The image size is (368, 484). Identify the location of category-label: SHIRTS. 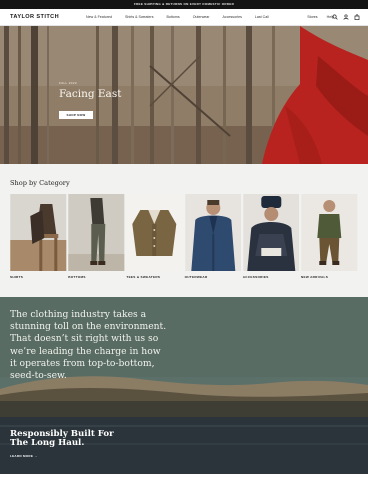
(17, 277).